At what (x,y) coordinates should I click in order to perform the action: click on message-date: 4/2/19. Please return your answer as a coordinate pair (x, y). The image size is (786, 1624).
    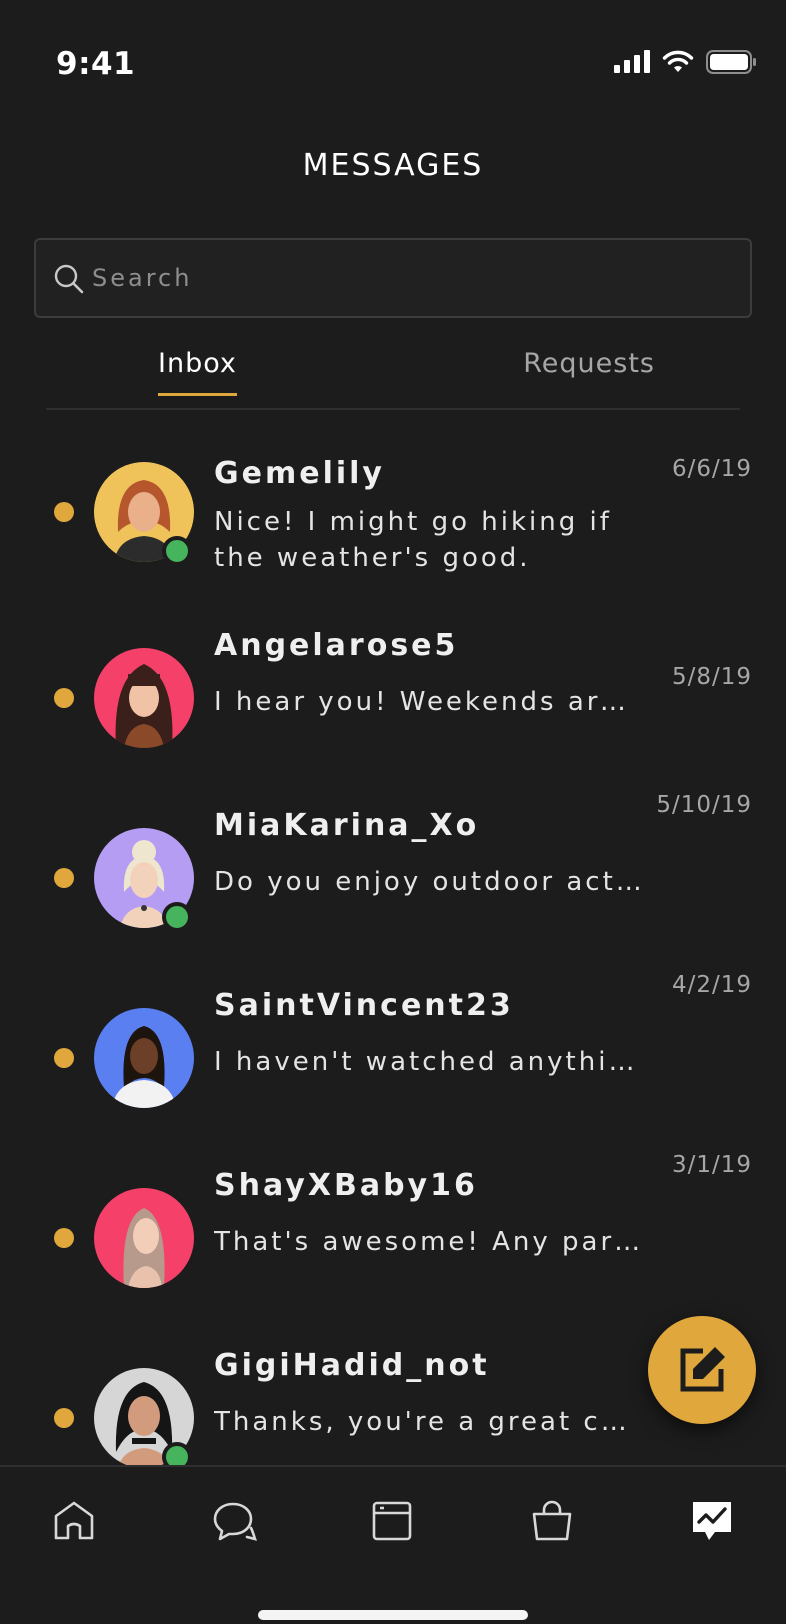
    Looking at the image, I should click on (711, 985).